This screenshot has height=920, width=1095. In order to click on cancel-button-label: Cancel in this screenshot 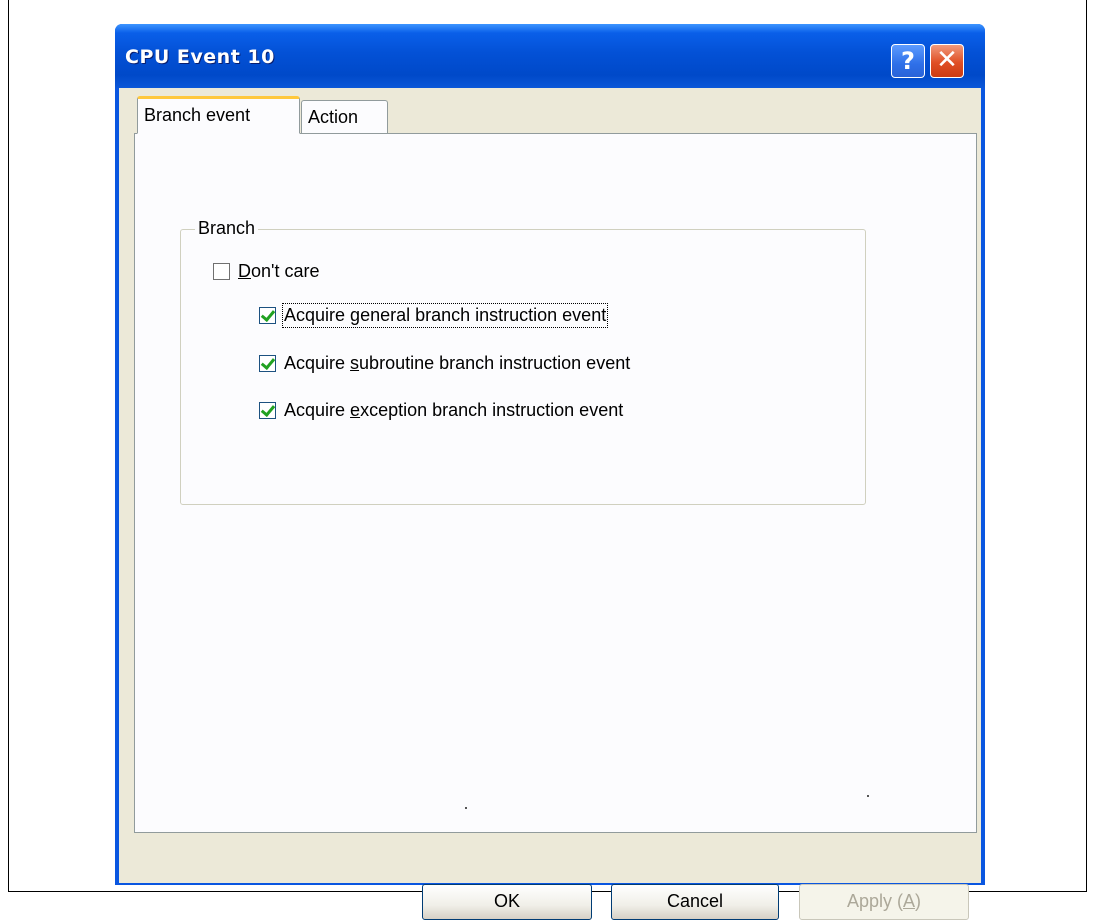, I will do `click(695, 901)`.